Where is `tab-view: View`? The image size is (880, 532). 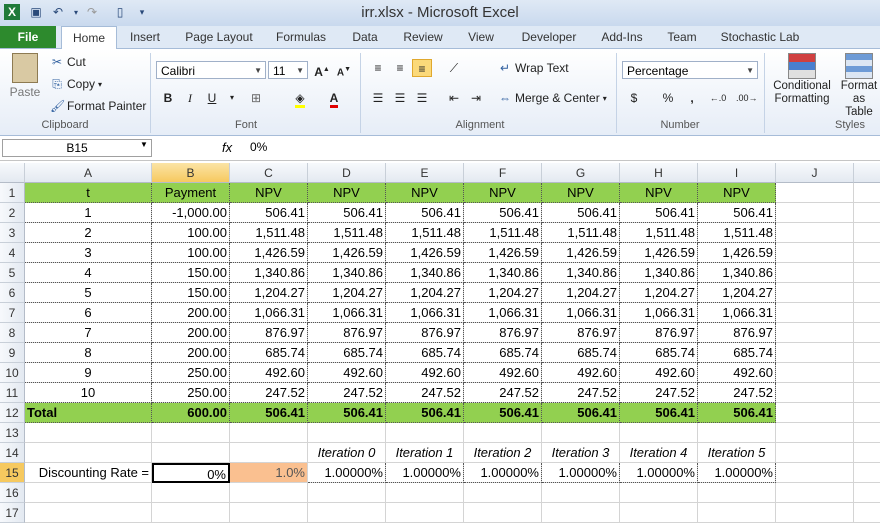 tab-view: View is located at coordinates (481, 37).